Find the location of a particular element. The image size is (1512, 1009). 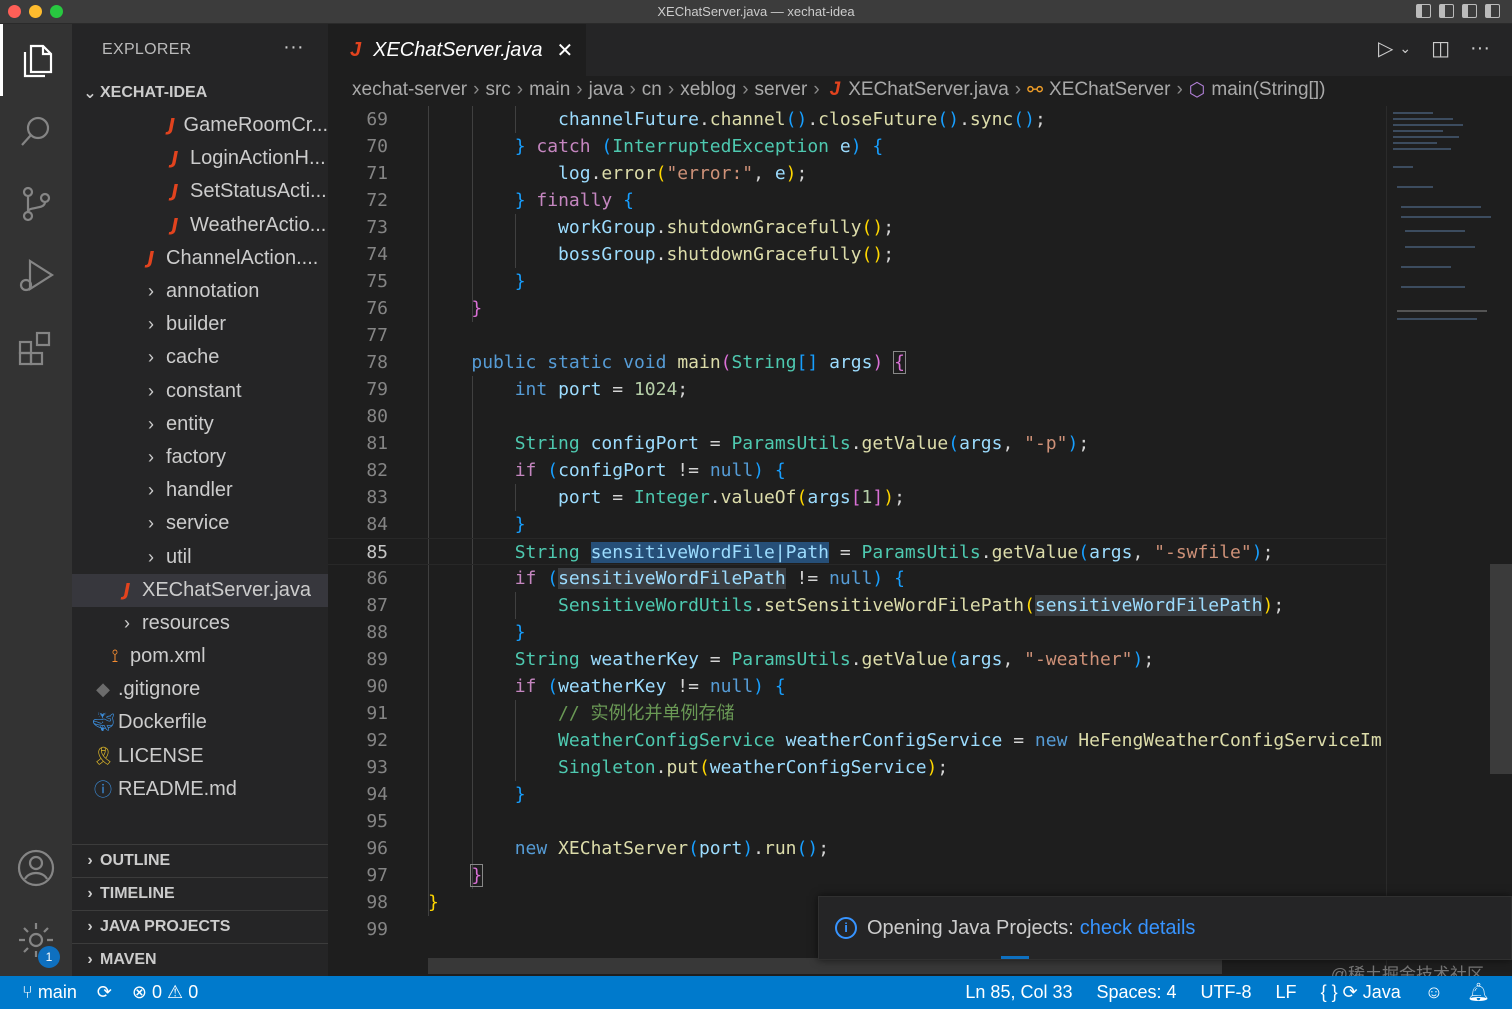

folder-item: › entity is located at coordinates (200, 424).